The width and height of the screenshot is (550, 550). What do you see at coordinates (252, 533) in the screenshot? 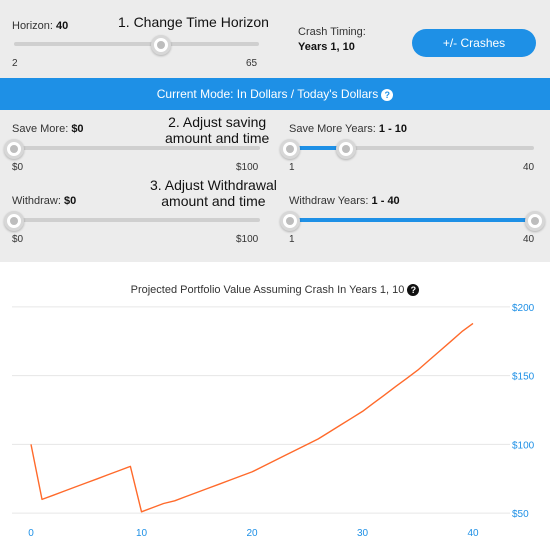
I see `x-tick-label: 20` at bounding box center [252, 533].